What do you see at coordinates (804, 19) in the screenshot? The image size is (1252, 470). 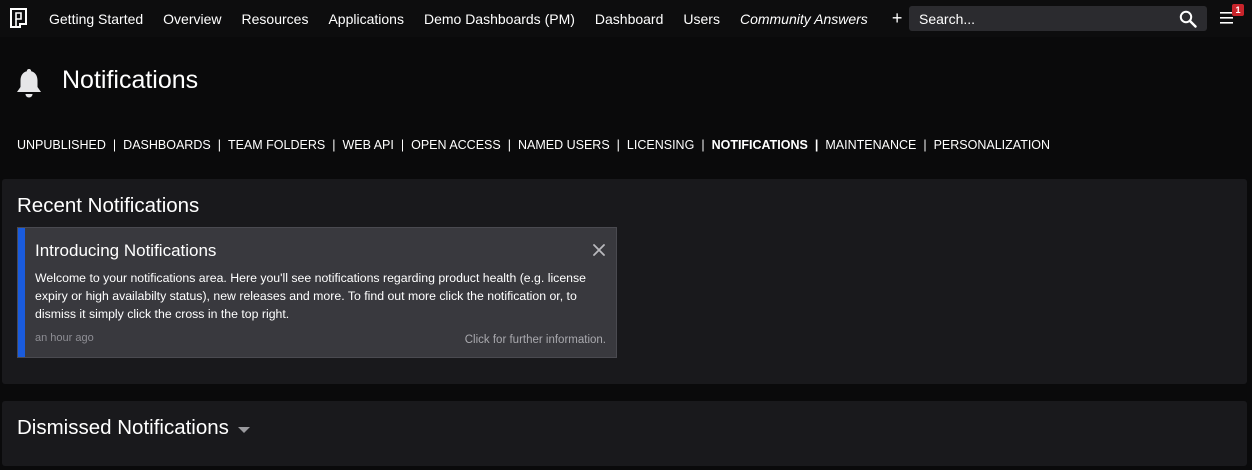 I see `nav-community-answers: Community Answers` at bounding box center [804, 19].